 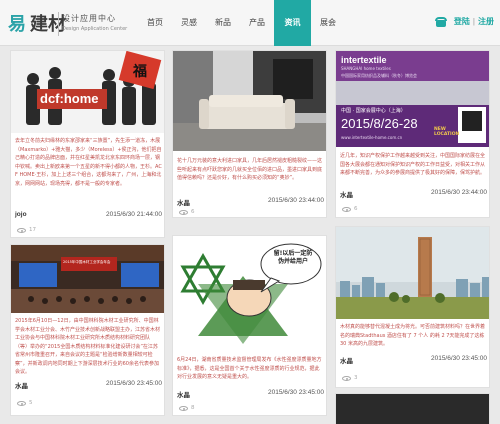 I want to click on nav-item-inspiration: 灵感, so click(x=189, y=23).